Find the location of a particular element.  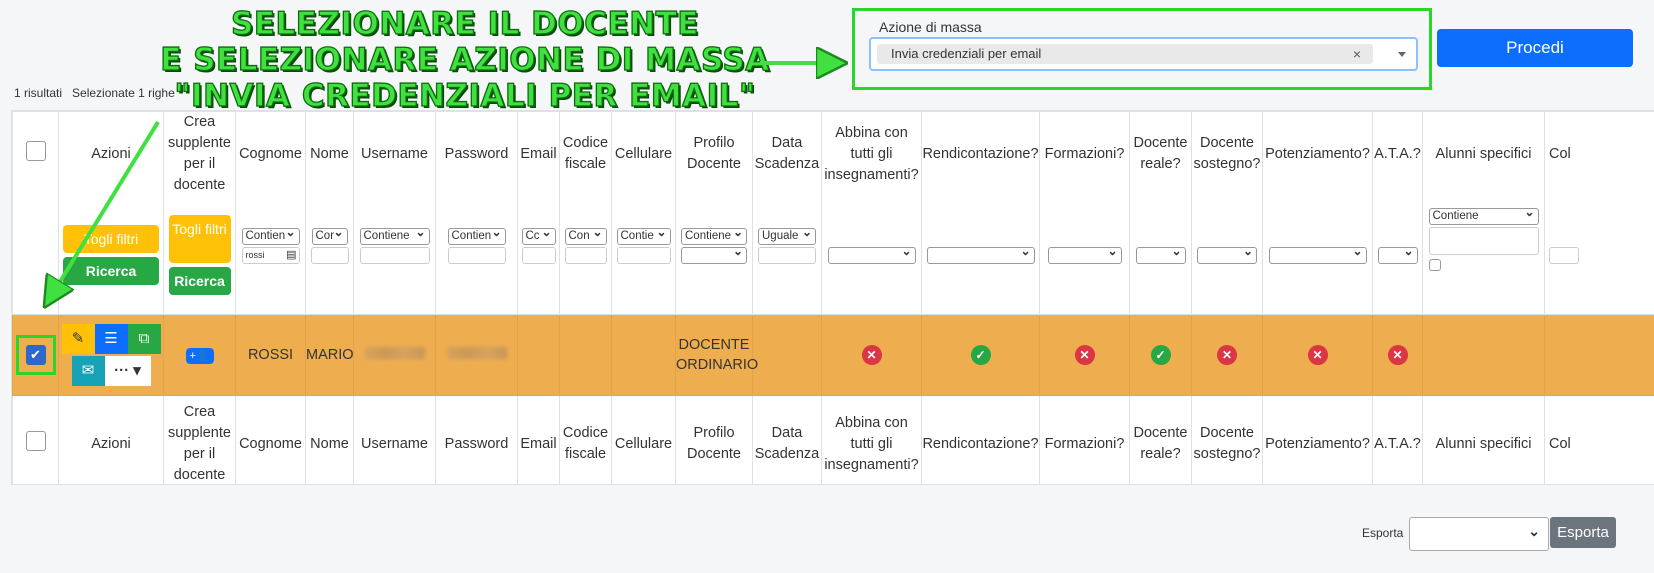

foot-header-password: Password is located at coordinates (476, 439).